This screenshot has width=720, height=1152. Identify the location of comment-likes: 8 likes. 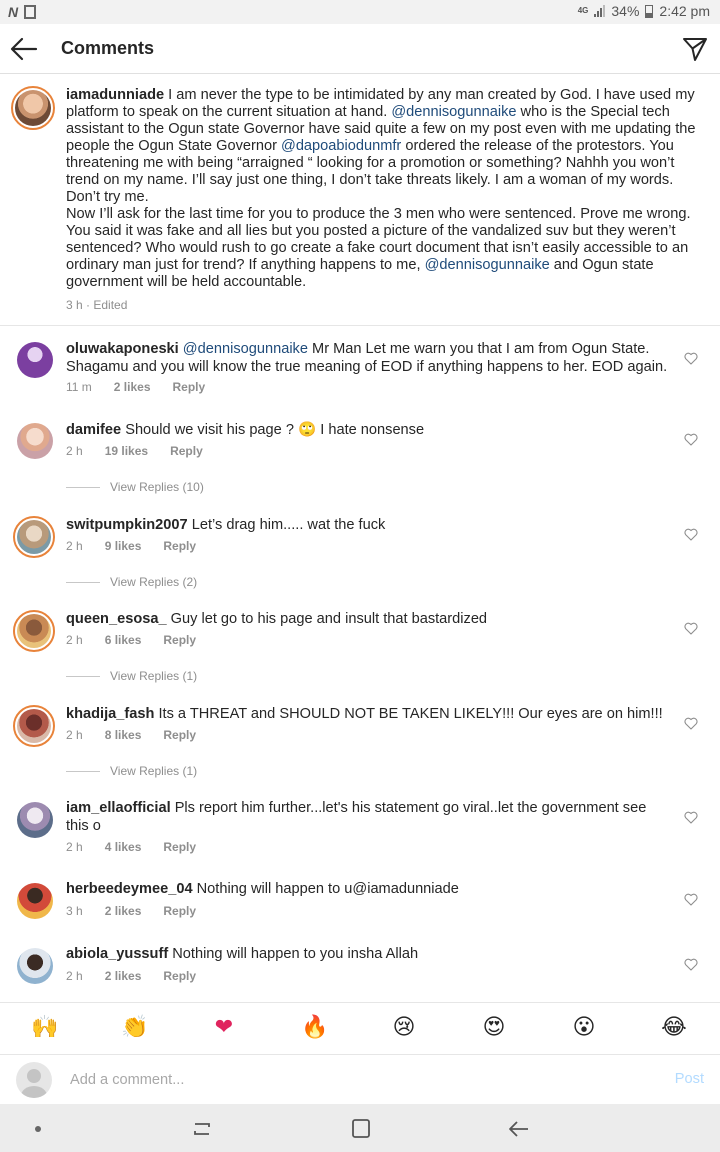
(123, 735).